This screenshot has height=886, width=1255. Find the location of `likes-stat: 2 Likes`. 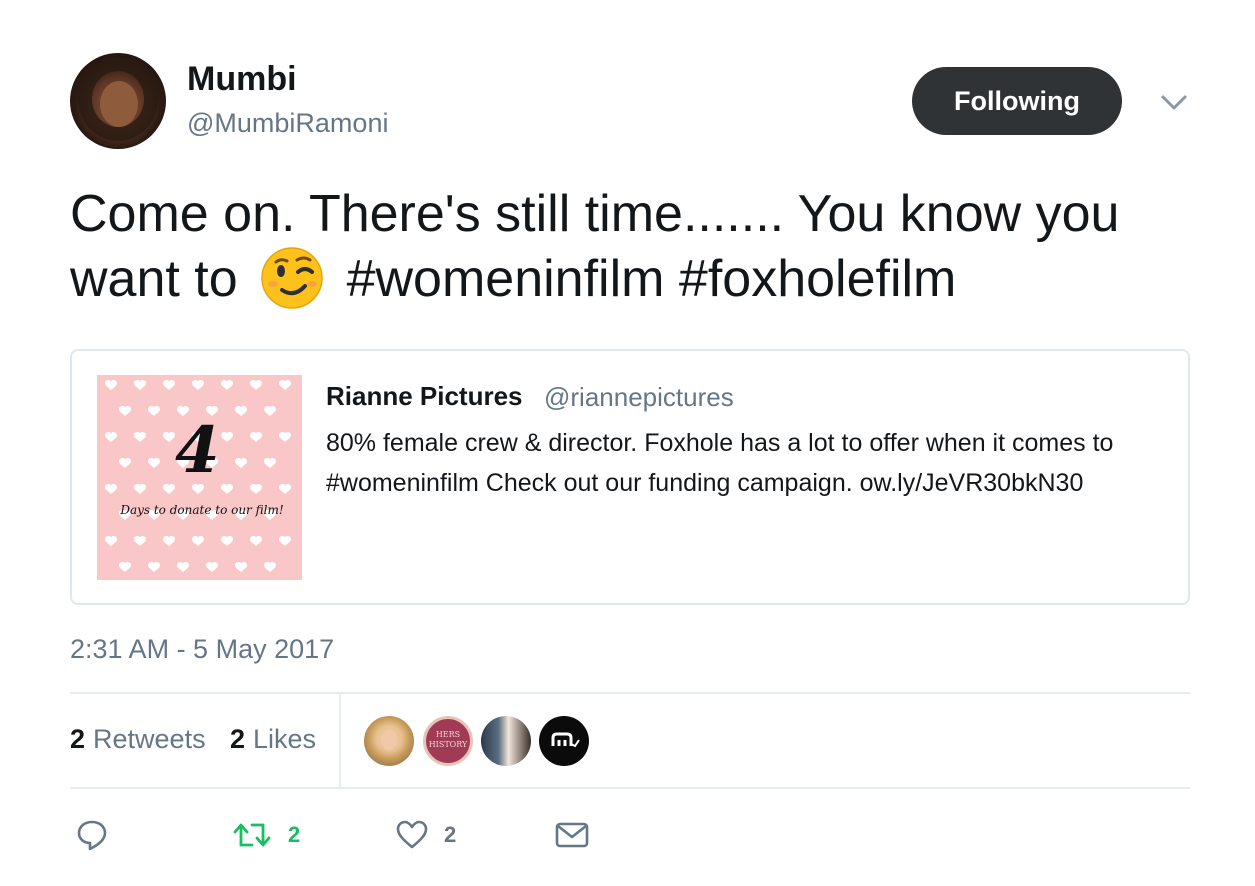

likes-stat: 2 Likes is located at coordinates (273, 739).